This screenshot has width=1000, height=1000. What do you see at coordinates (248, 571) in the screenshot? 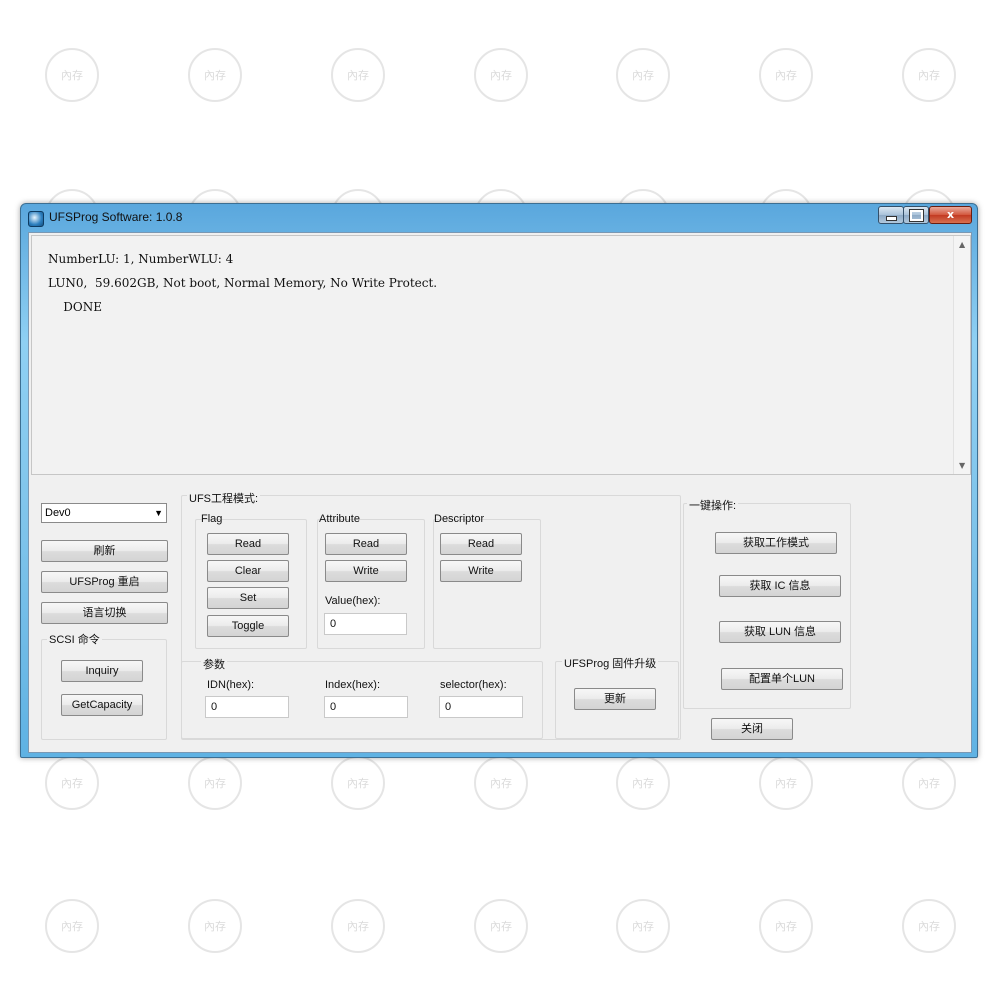
I see `flag-clear-button: Clear` at bounding box center [248, 571].